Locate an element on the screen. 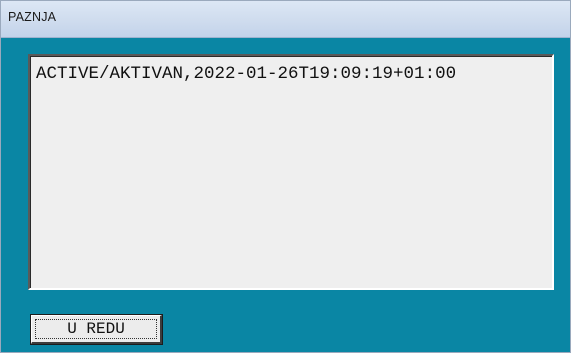  ok-button: U REDU is located at coordinates (96, 329).